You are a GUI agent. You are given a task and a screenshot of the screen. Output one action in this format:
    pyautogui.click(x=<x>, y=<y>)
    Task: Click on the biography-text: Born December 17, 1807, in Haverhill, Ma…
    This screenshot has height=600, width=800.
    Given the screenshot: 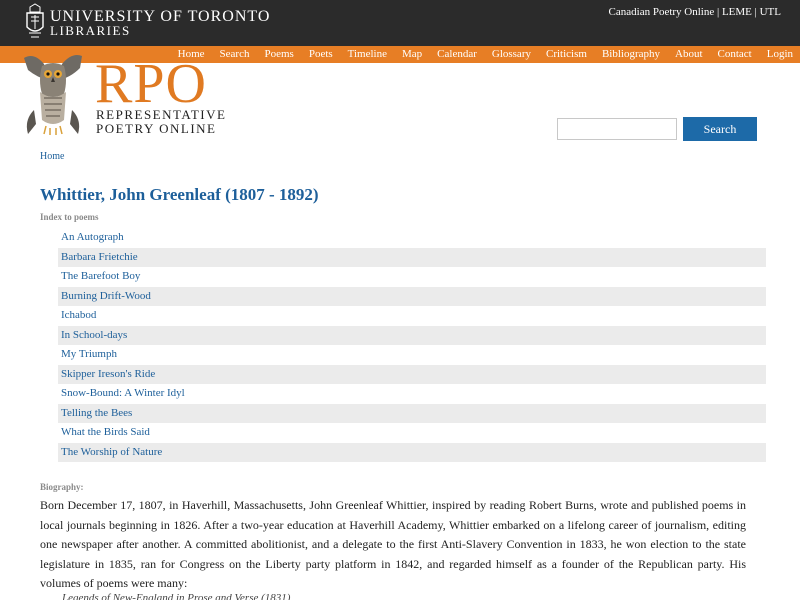 What is the action you would take?
    pyautogui.click(x=393, y=544)
    